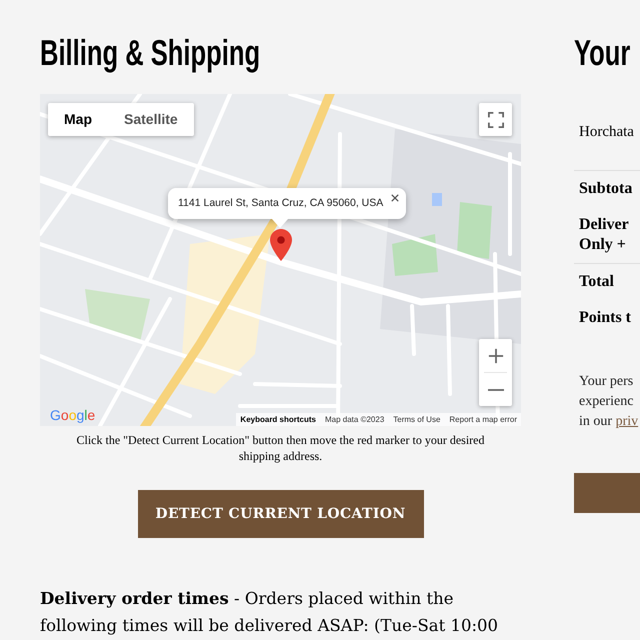 The image size is (640, 640). Describe the element at coordinates (270, 612) in the screenshot. I see `delivery-note-text: Delivery order times - Orders placed within the following times will be delivered ASAP: (Tue-Sat 10:00` at that location.